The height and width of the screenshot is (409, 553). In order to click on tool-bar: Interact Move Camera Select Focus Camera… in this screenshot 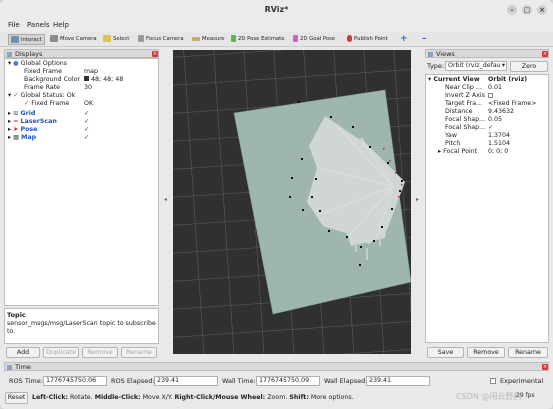, I will do `click(276, 39)`.